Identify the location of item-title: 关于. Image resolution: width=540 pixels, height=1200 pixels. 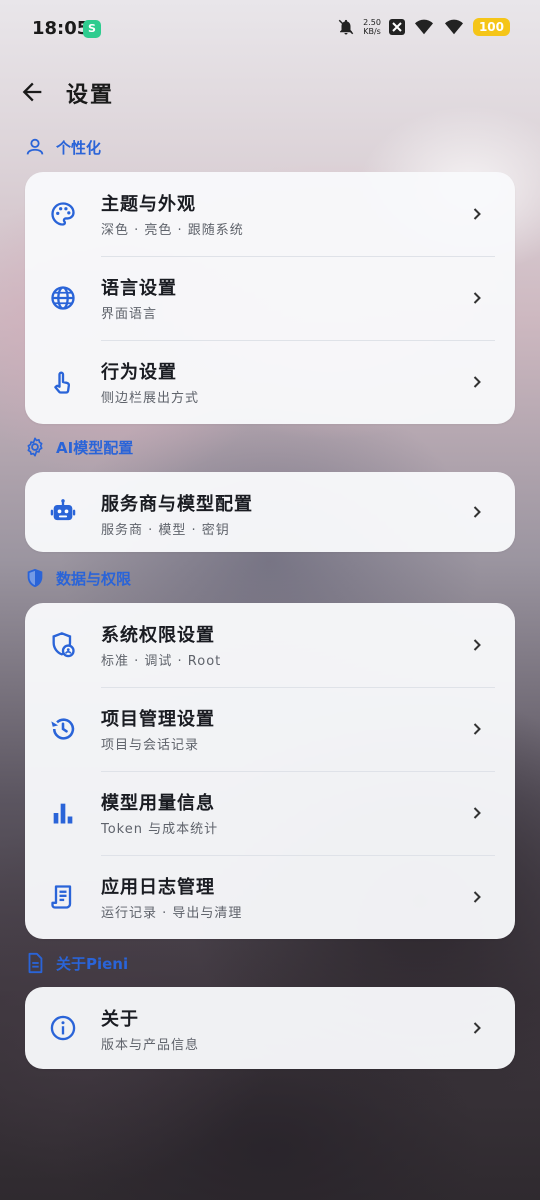
(120, 1019).